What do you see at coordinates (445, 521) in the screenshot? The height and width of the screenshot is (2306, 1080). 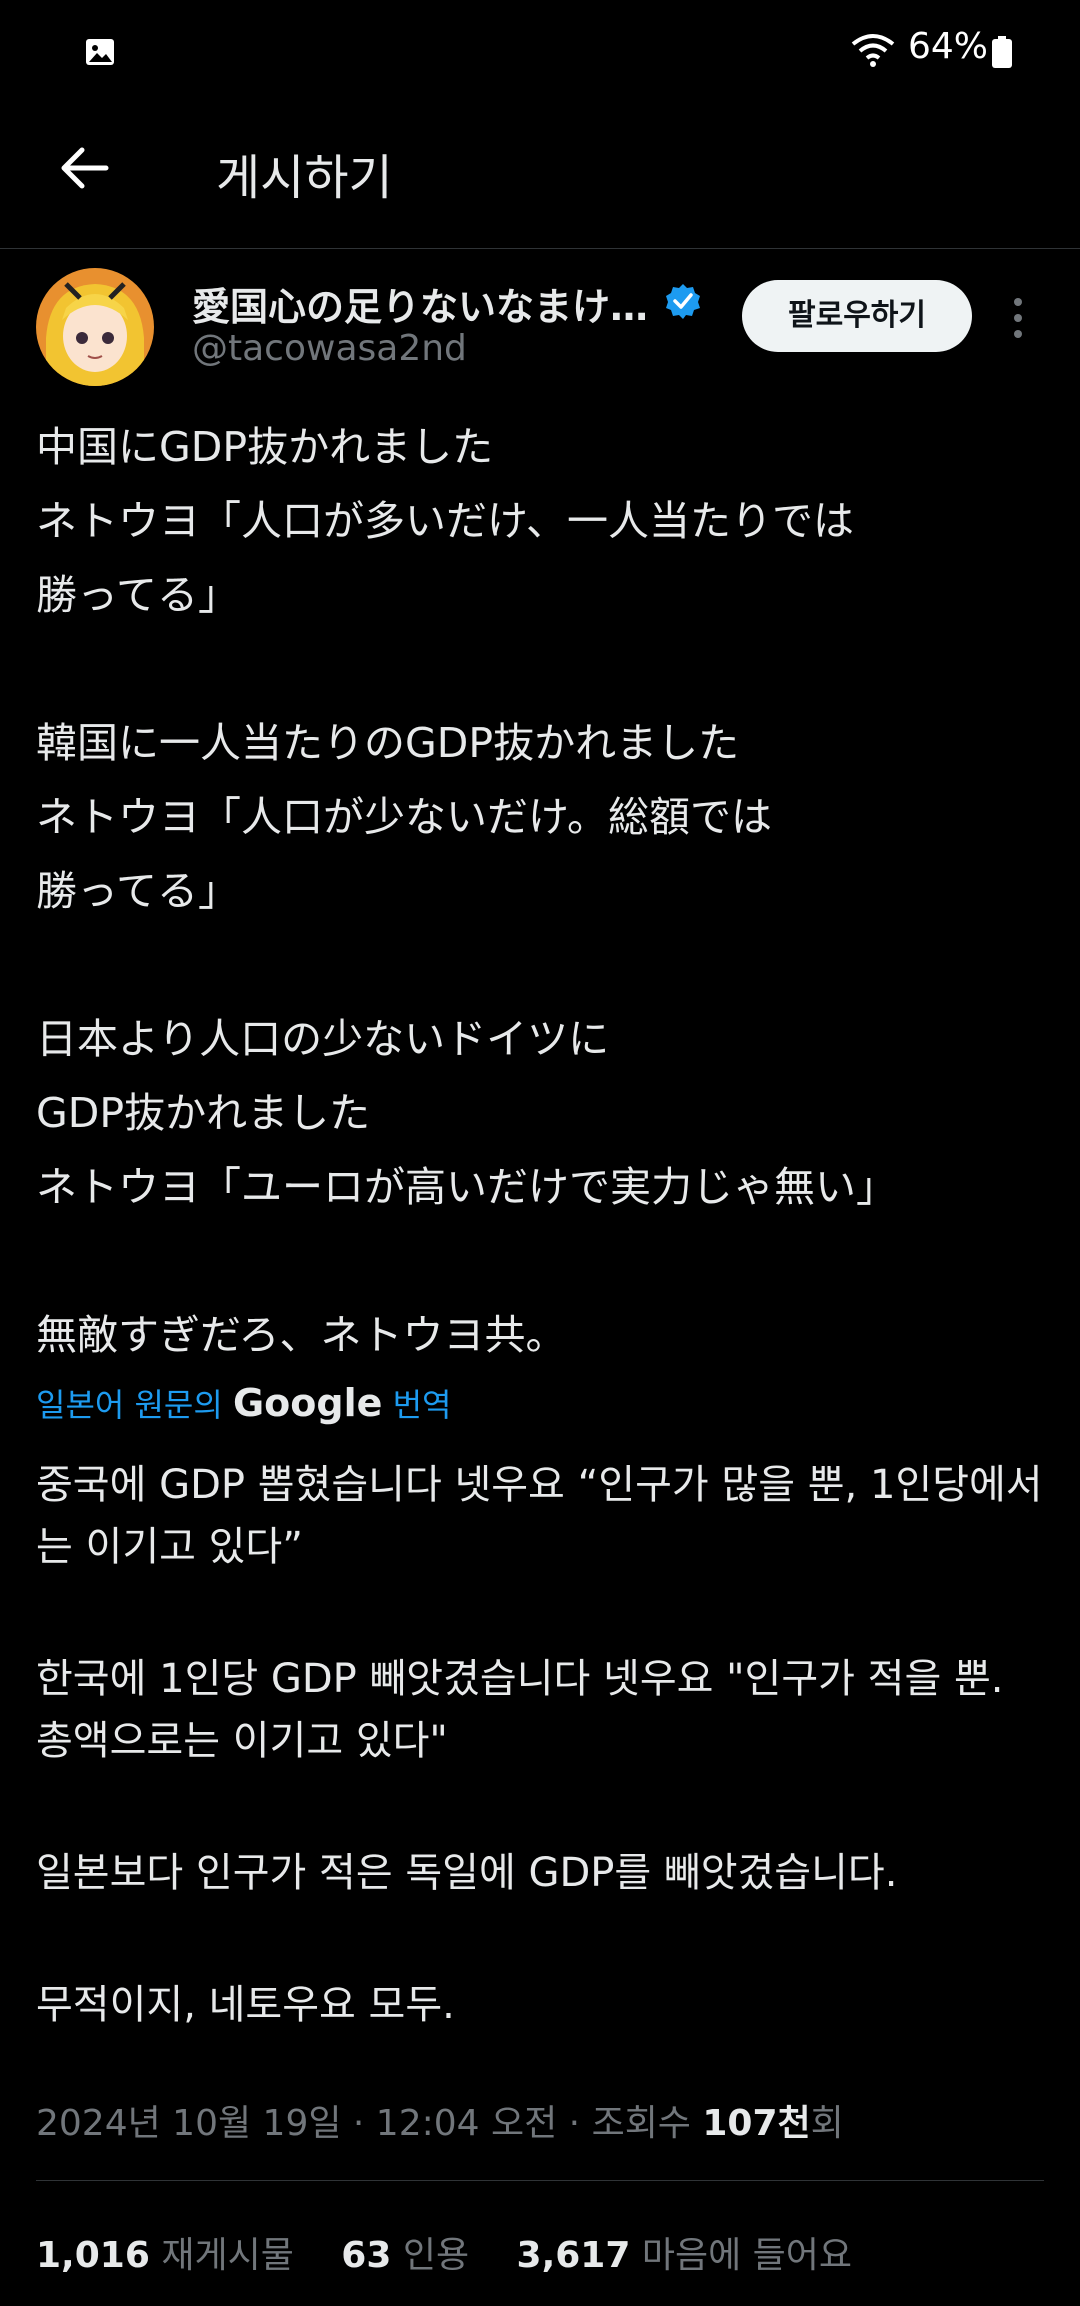 I see `tweet-paragraph: 中国にGDP抜かれました ネトウヨ「人口が多いだけ、一人当たりでは 勝ってる」` at bounding box center [445, 521].